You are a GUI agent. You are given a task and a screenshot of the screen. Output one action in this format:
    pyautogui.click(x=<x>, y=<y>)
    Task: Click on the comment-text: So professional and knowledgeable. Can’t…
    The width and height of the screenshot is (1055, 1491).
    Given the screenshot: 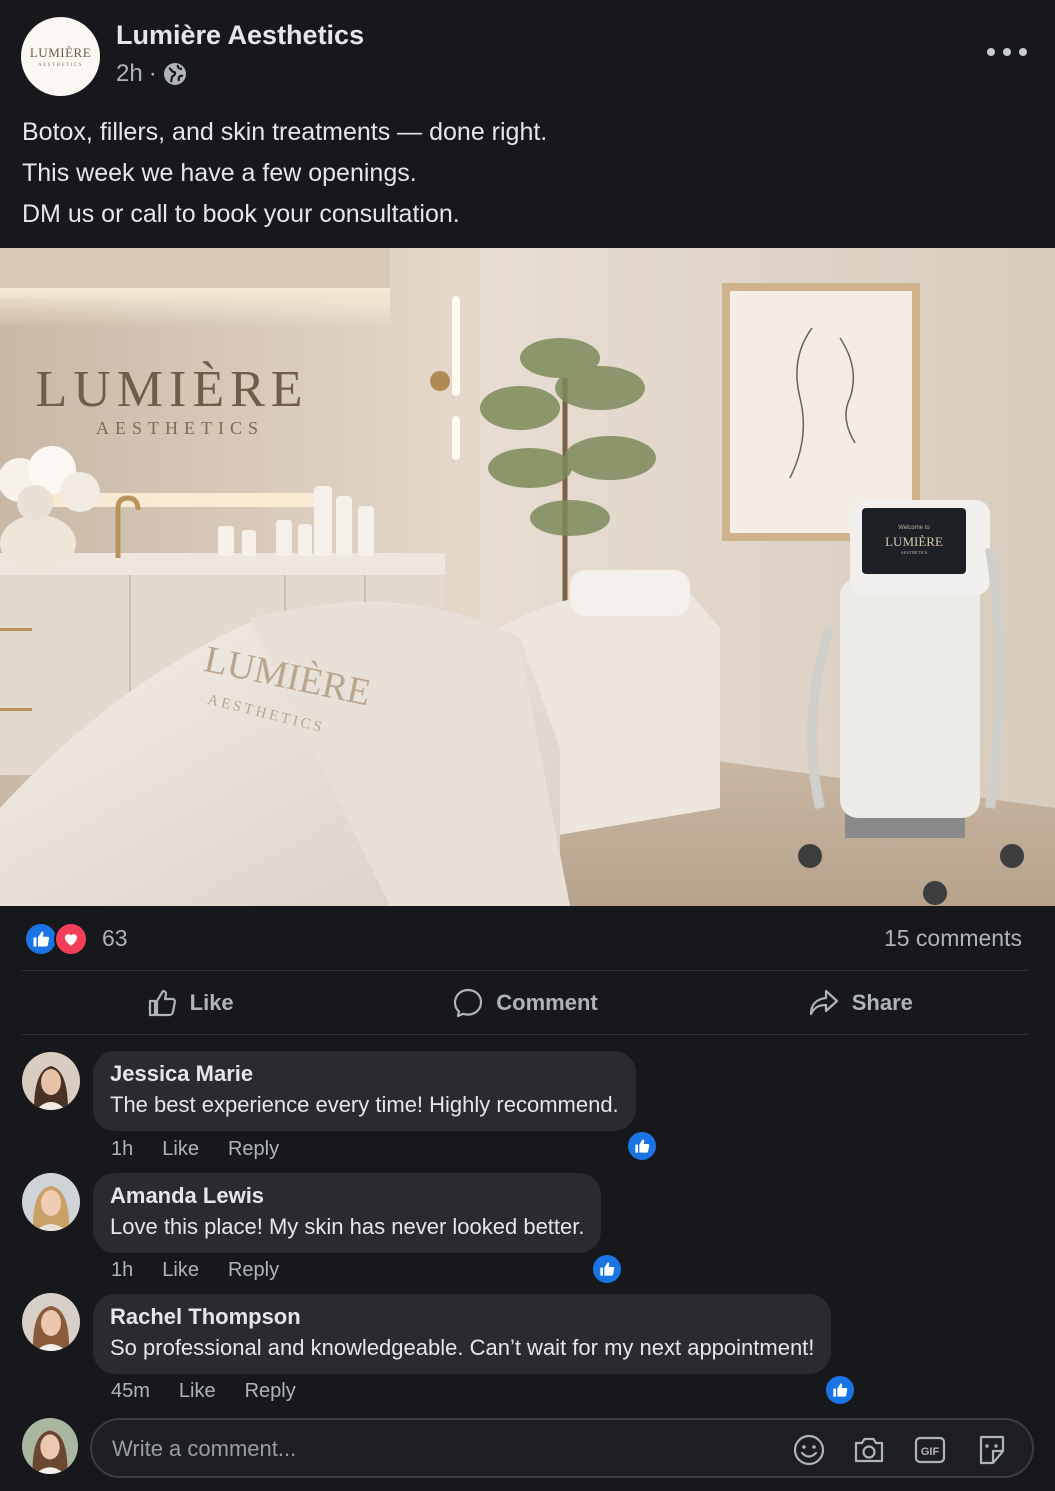 What is the action you would take?
    pyautogui.click(x=462, y=1347)
    